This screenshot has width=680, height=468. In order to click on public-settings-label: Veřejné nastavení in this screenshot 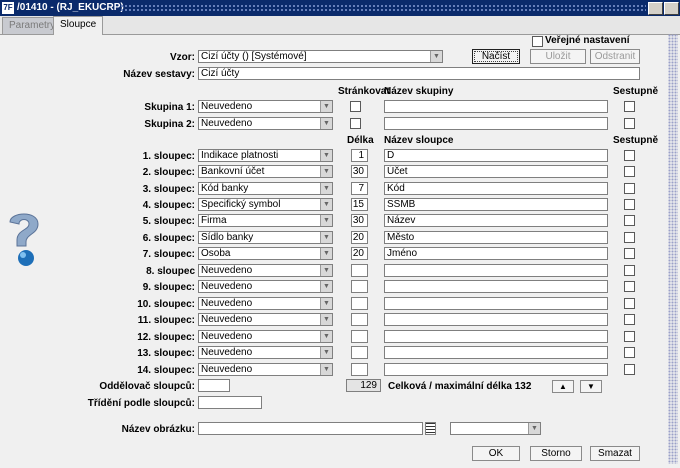, I will do `click(587, 40)`.